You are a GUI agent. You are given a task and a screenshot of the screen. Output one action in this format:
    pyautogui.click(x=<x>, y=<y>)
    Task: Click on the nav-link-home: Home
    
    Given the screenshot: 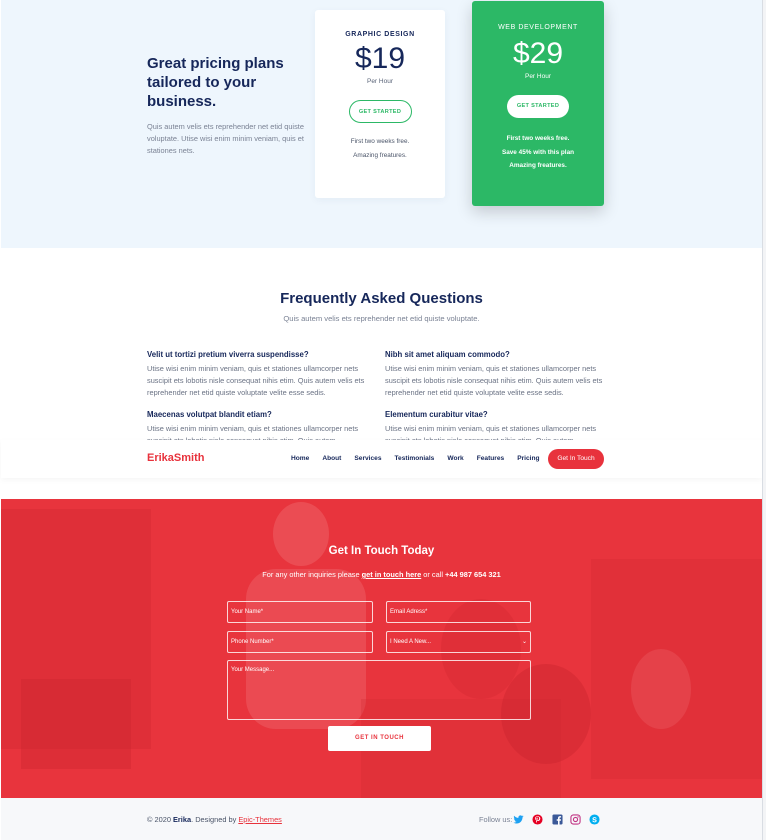 What is the action you would take?
    pyautogui.click(x=300, y=458)
    